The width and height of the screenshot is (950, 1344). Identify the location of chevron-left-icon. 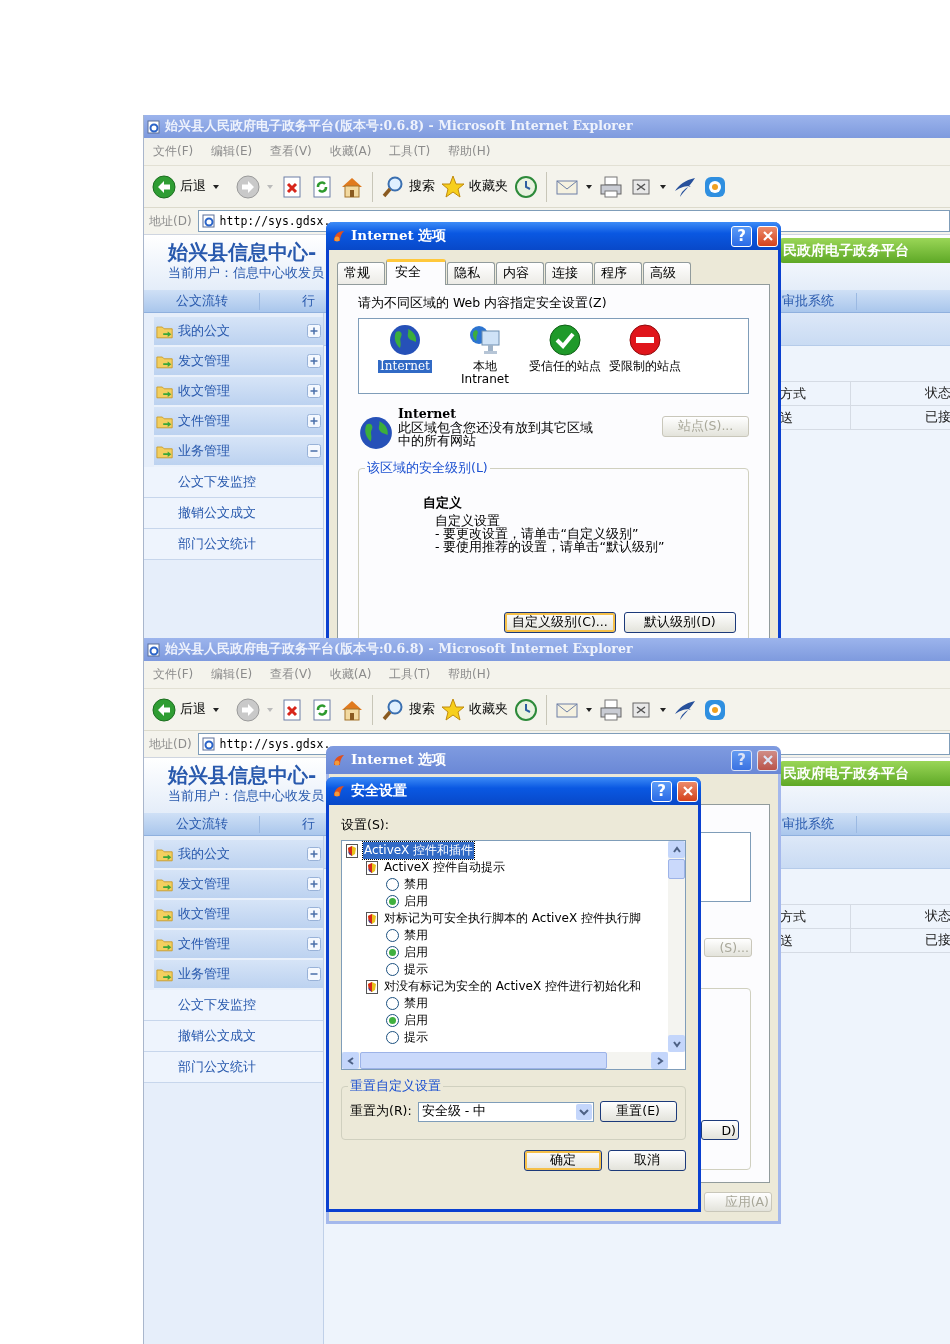
(350, 1060).